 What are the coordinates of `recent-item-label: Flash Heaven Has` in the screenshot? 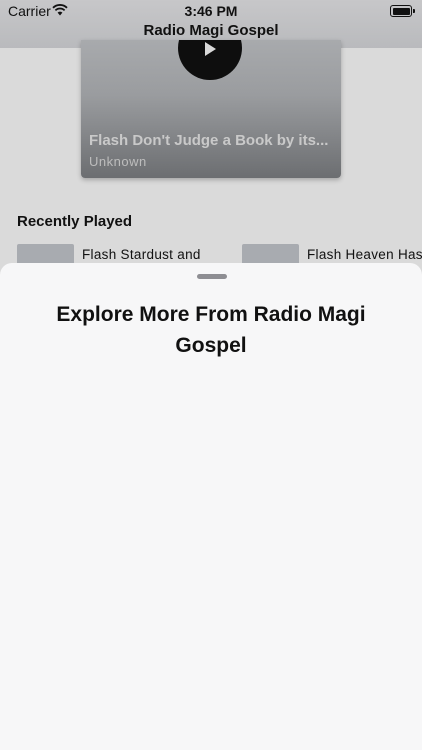 It's located at (364, 254).